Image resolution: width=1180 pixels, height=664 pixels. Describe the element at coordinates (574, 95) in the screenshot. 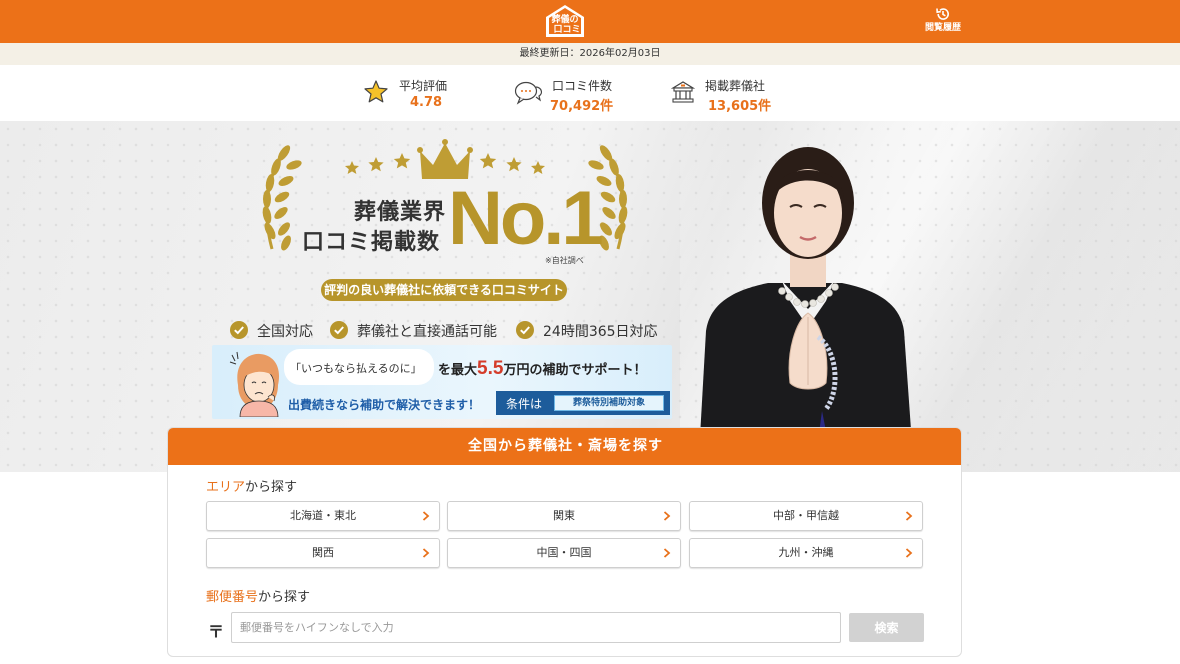

I see `stat-review-count: 口コミ件数 70,492件` at that location.